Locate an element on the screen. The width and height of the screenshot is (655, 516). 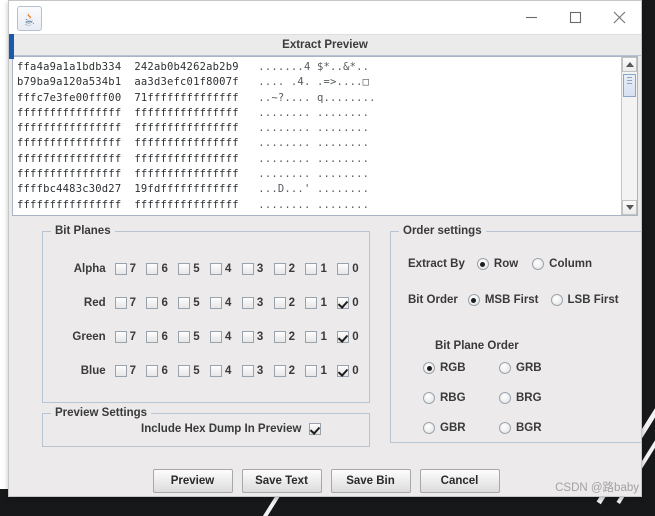
checkbox-blue-bit2 is located at coordinates (279, 371).